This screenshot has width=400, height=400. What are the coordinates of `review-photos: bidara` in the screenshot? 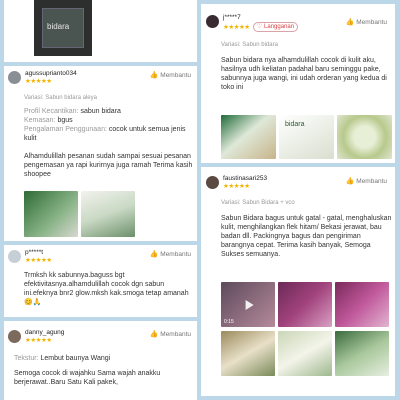 It's located at (306, 137).